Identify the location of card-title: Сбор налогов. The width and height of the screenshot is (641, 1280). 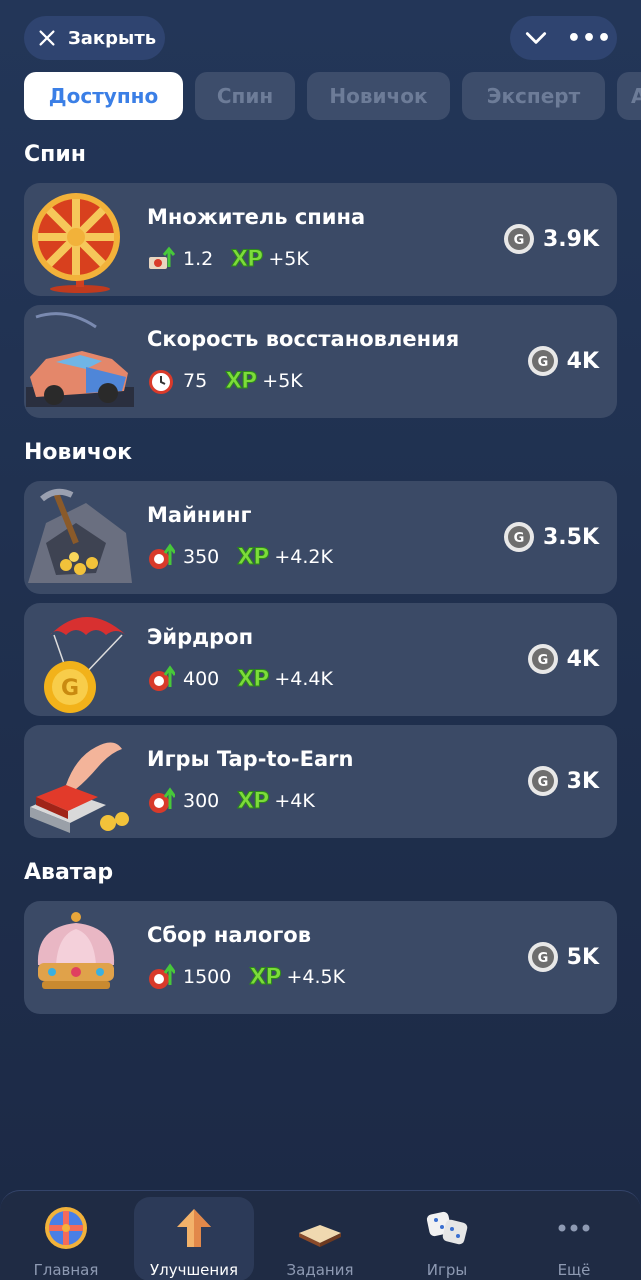
(229, 935).